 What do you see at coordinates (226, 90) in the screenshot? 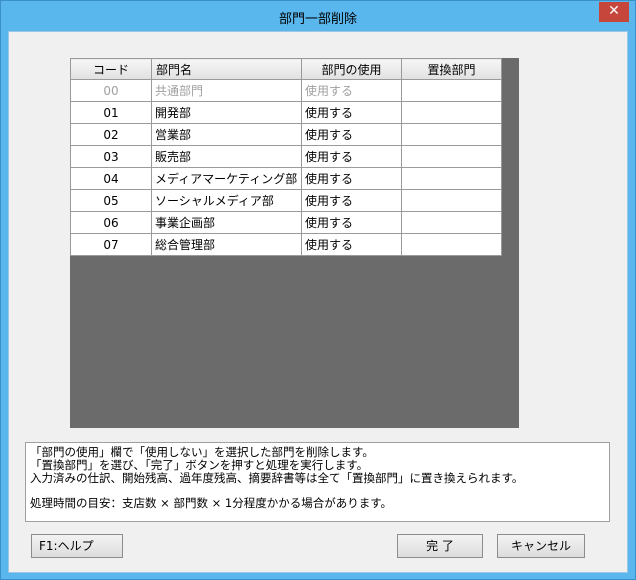
I see `cell-department-name: 共通部門` at bounding box center [226, 90].